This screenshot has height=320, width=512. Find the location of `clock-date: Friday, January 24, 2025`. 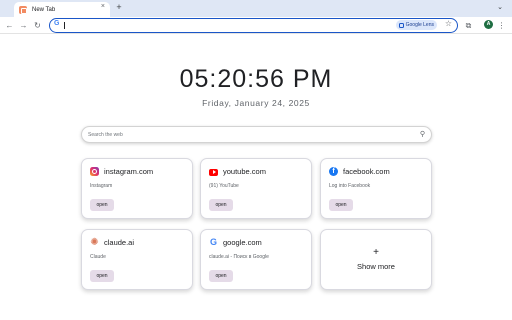

clock-date: Friday, January 24, 2025 is located at coordinates (256, 103).